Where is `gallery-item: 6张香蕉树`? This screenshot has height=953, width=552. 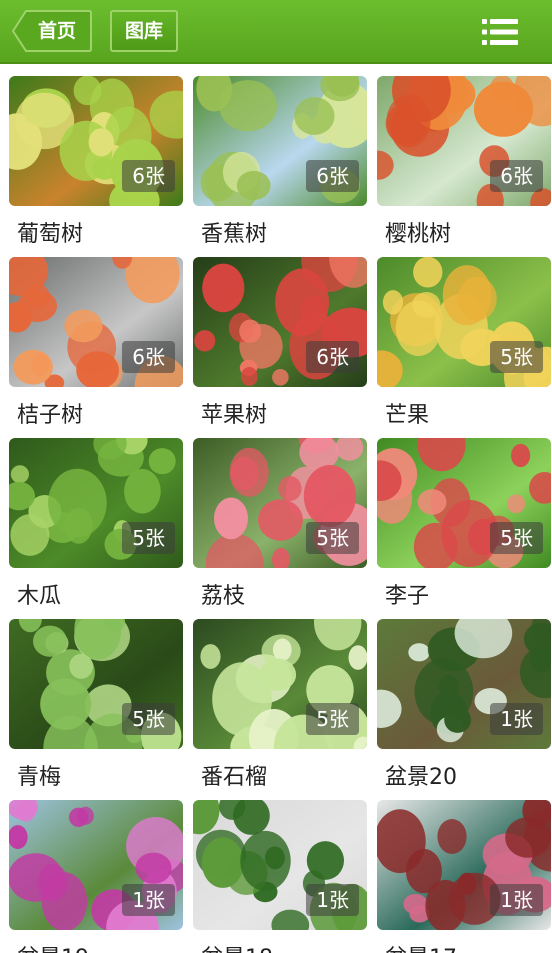 gallery-item: 6张香蕉树 is located at coordinates (280, 156).